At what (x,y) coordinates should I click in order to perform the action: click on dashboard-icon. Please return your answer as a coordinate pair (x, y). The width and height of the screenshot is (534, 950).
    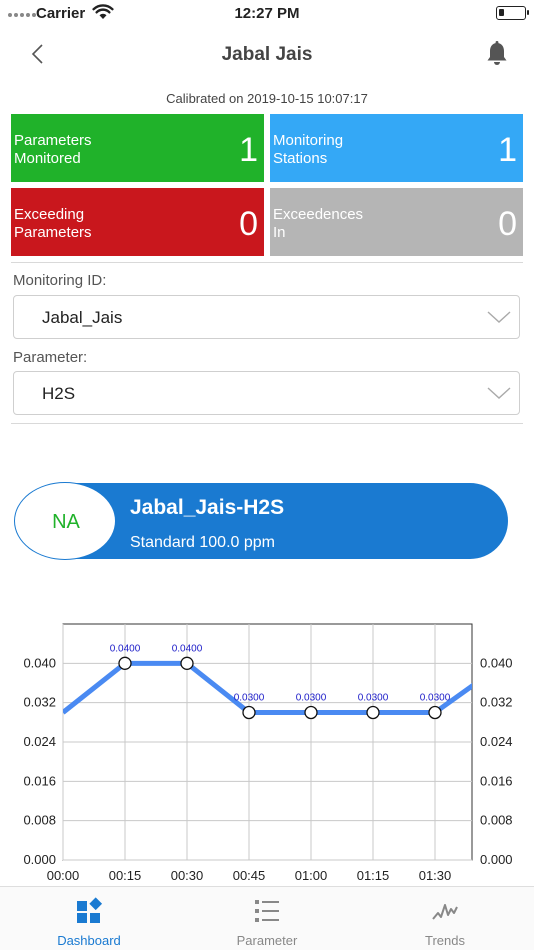
    Looking at the image, I should click on (90, 910).